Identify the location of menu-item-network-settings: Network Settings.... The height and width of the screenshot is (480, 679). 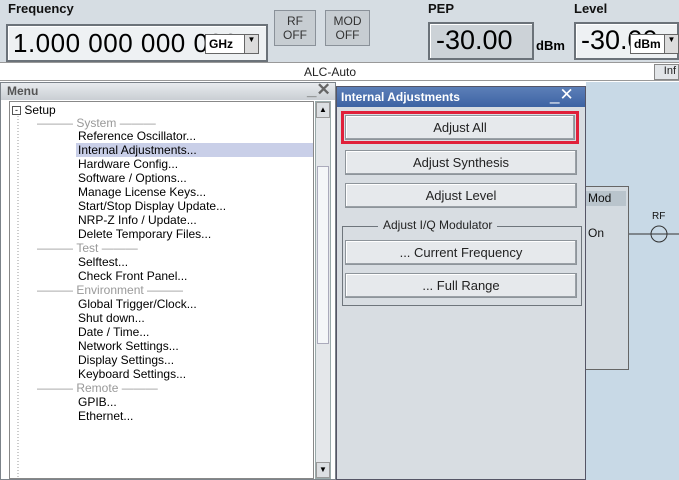
(128, 346).